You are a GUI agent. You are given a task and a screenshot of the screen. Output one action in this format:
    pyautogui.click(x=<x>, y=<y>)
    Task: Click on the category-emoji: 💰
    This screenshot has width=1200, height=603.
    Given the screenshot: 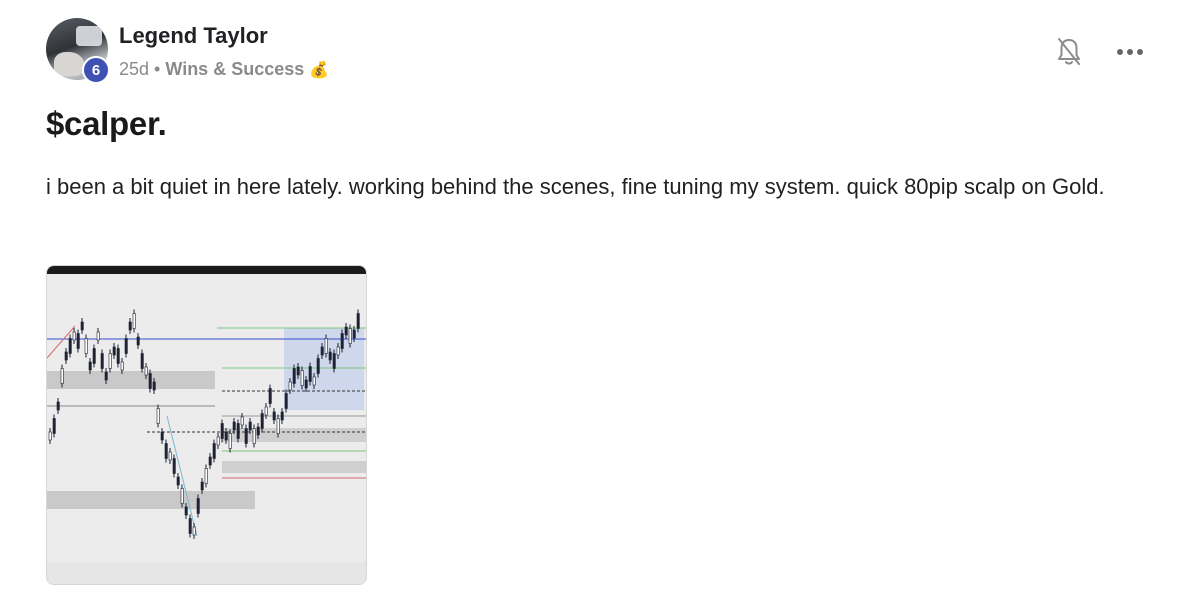 What is the action you would take?
    pyautogui.click(x=319, y=70)
    